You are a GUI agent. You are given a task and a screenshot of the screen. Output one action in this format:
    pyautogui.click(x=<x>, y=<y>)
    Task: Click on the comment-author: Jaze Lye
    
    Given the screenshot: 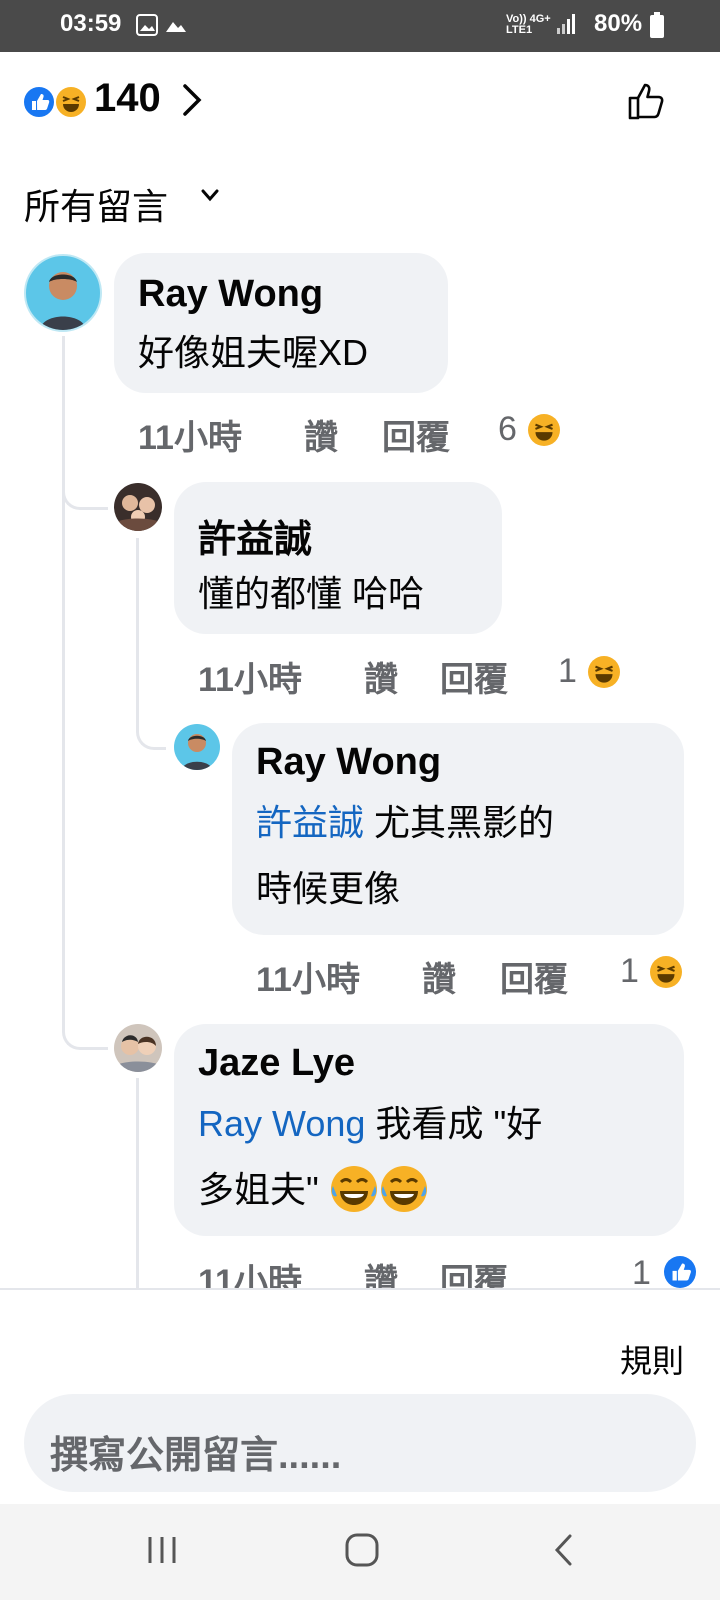 What is the action you would take?
    pyautogui.click(x=276, y=1063)
    